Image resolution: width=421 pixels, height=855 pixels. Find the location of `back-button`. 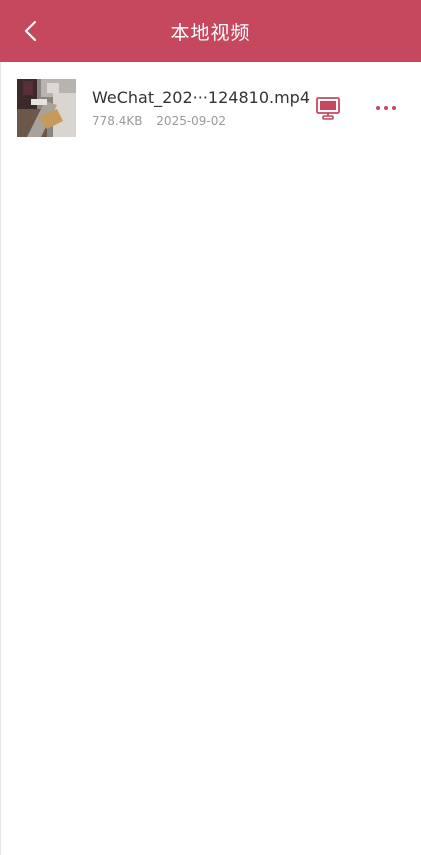

back-button is located at coordinates (31, 31).